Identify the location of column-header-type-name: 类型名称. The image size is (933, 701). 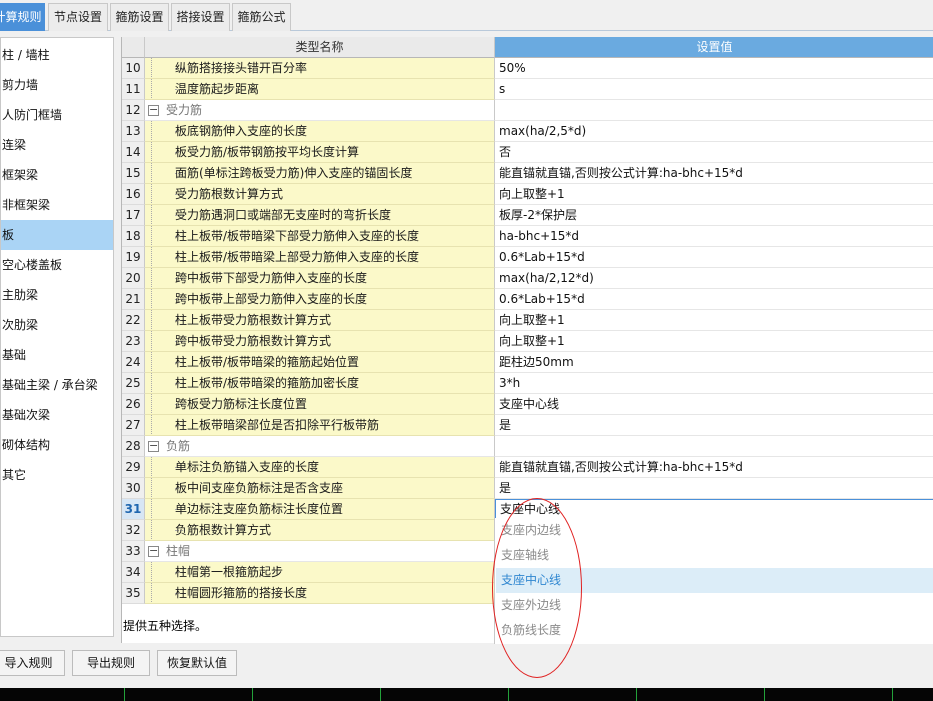
(320, 47).